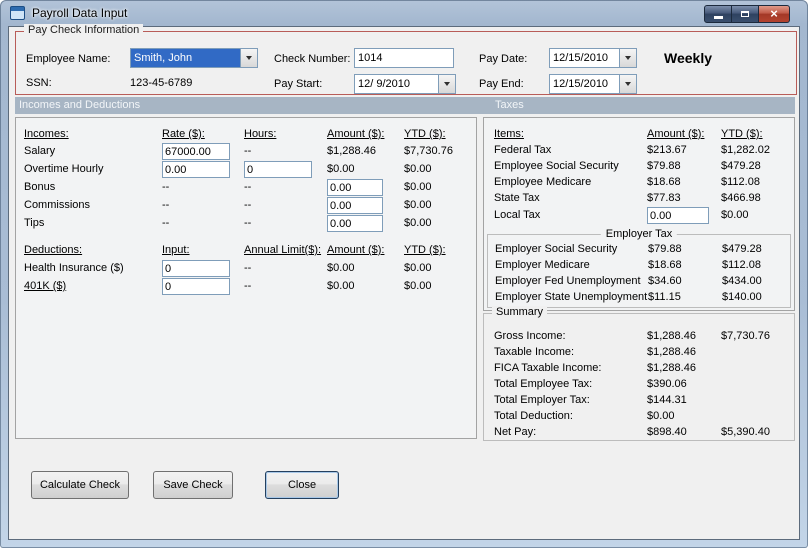  Describe the element at coordinates (741, 265) in the screenshot. I see `tax-ytd: $112.08` at that location.